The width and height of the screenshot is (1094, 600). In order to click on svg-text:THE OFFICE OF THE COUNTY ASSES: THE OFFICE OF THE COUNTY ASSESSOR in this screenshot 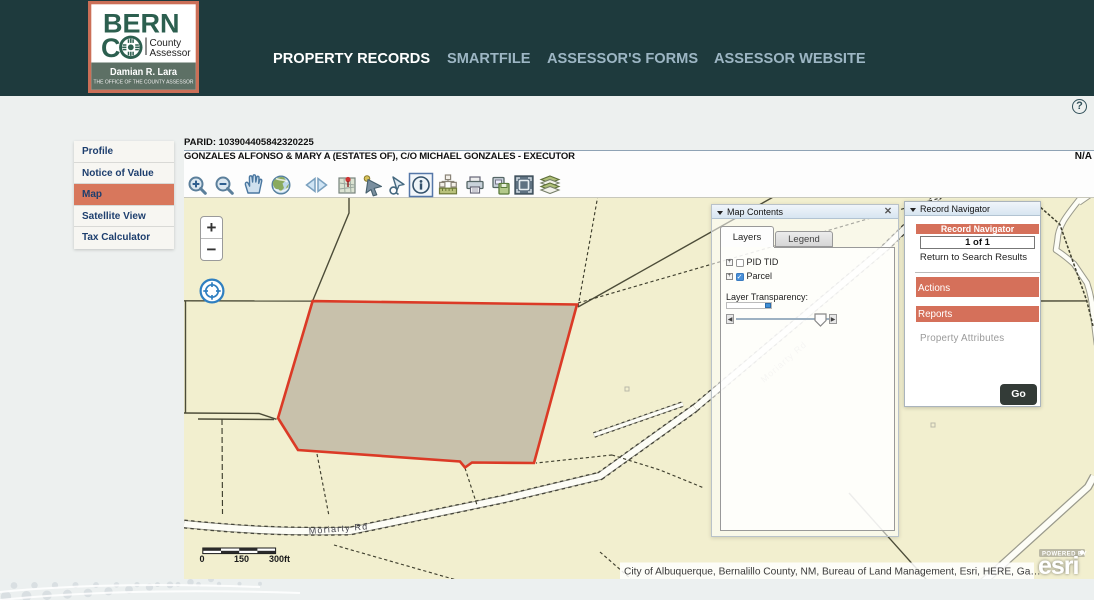, I will do `click(144, 83)`.